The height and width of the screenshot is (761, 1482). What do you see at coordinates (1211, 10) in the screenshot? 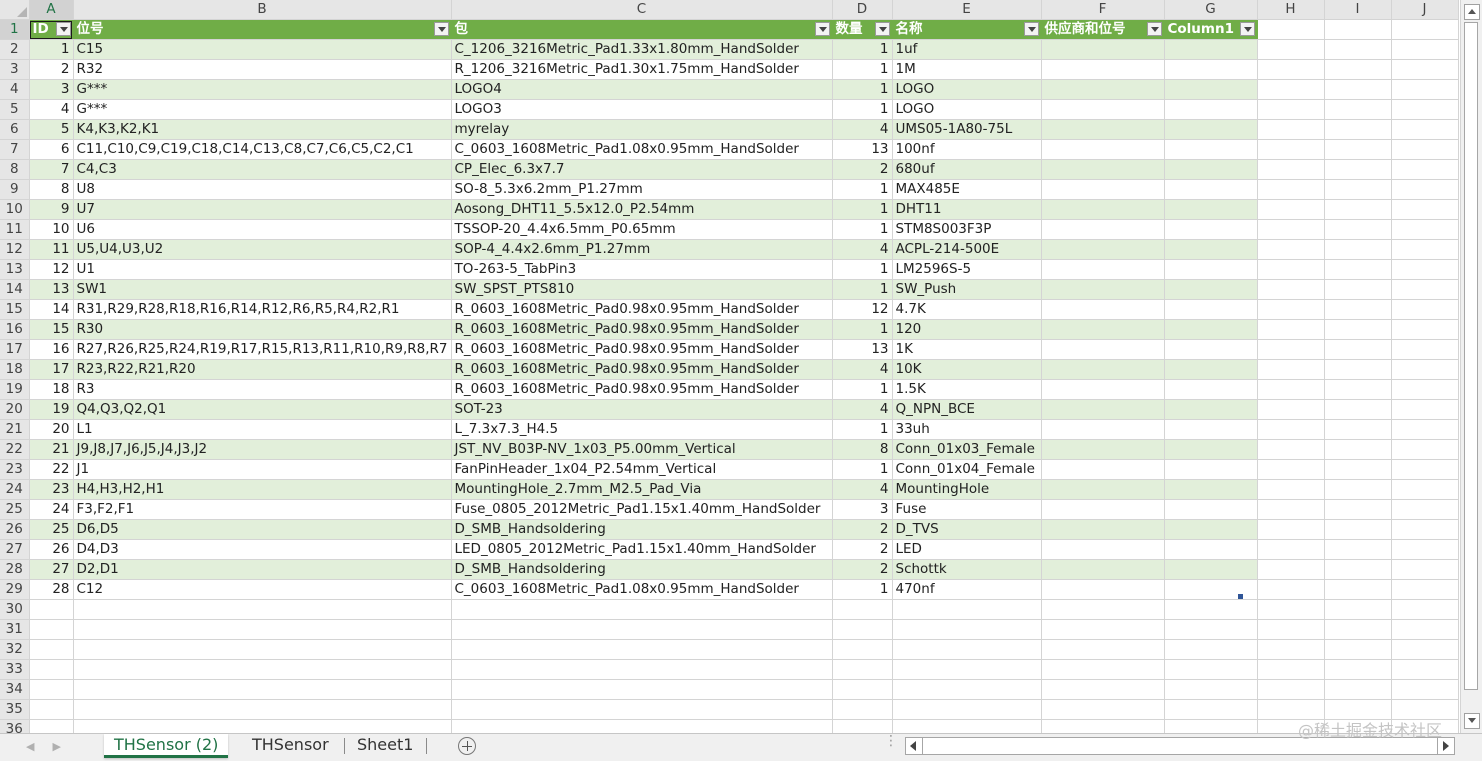
I see `column-header-g: G` at bounding box center [1211, 10].